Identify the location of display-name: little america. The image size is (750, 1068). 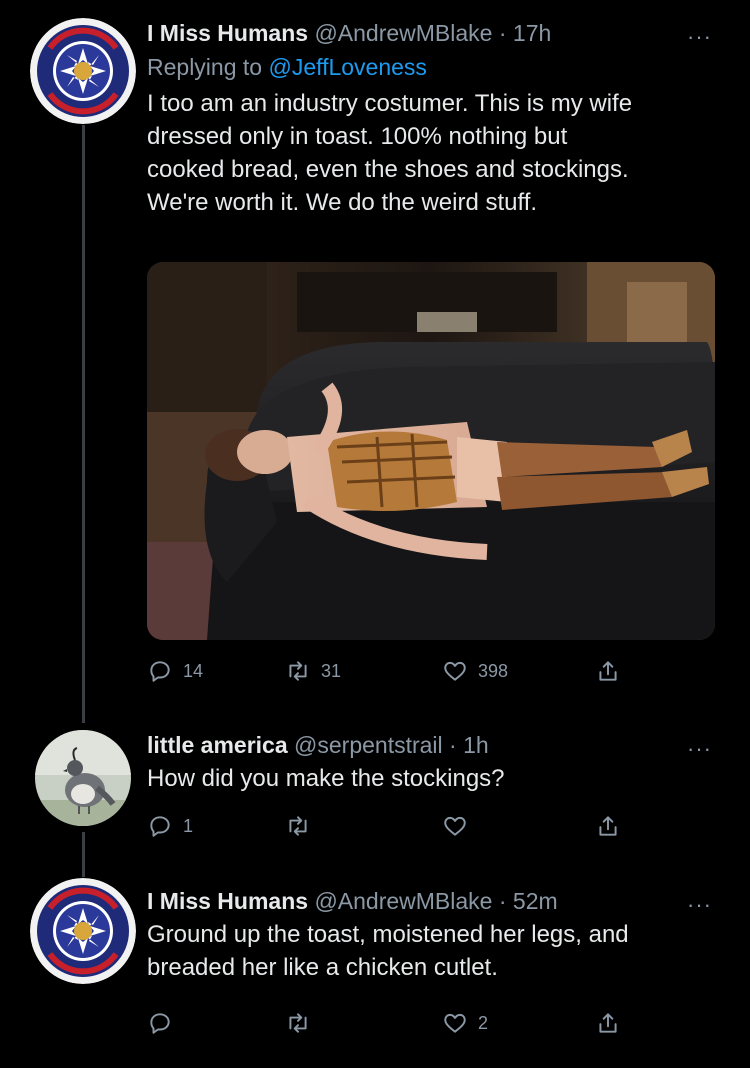
(217, 745).